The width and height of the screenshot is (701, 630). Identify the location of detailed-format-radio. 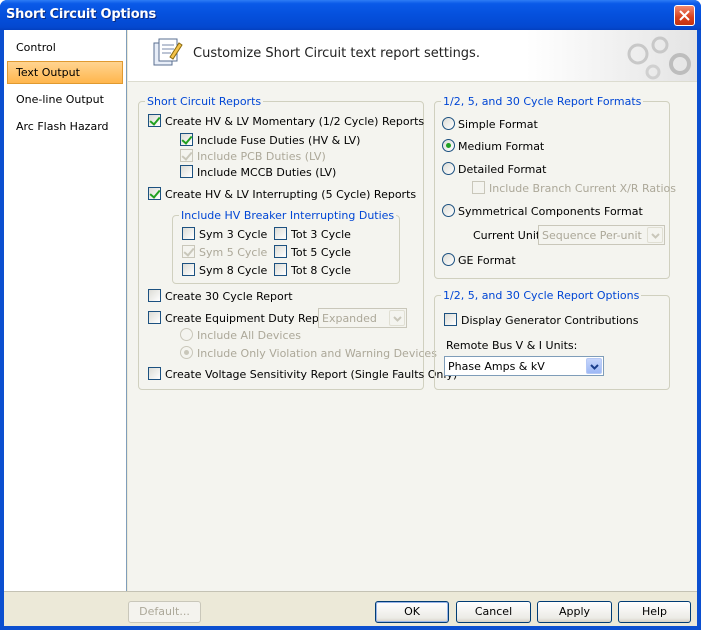
(448, 168).